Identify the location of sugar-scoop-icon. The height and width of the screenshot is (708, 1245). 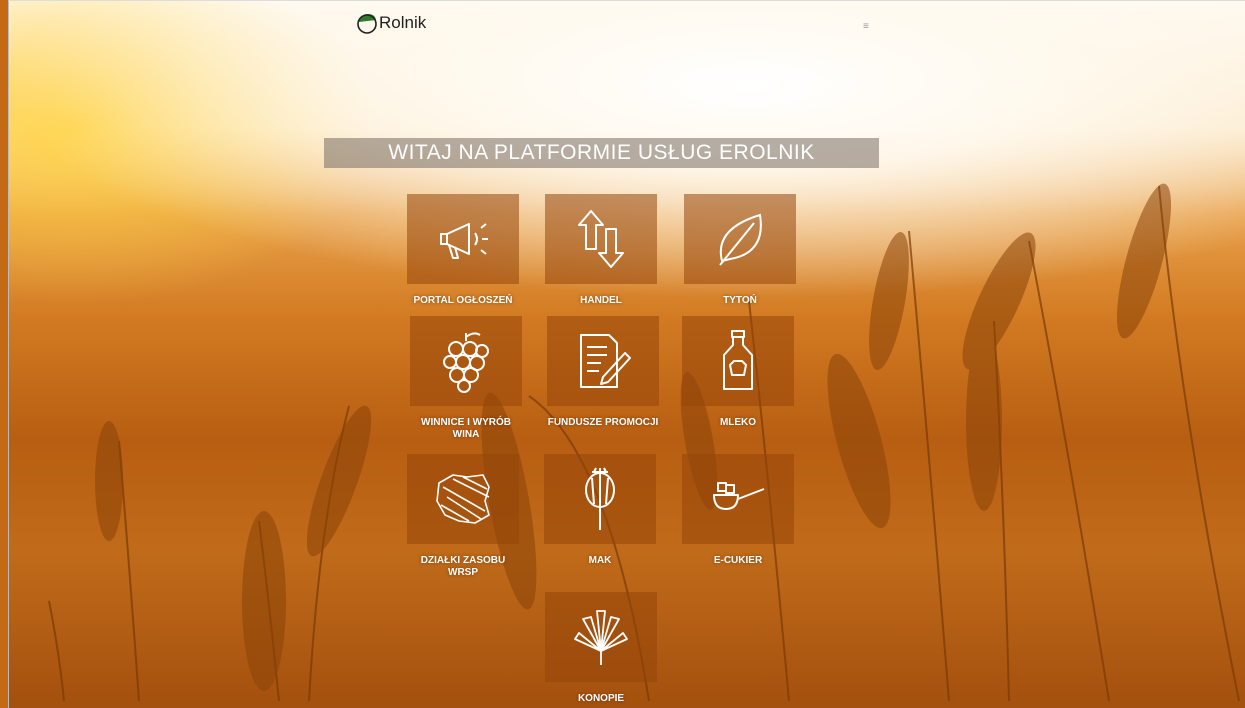
(739, 496).